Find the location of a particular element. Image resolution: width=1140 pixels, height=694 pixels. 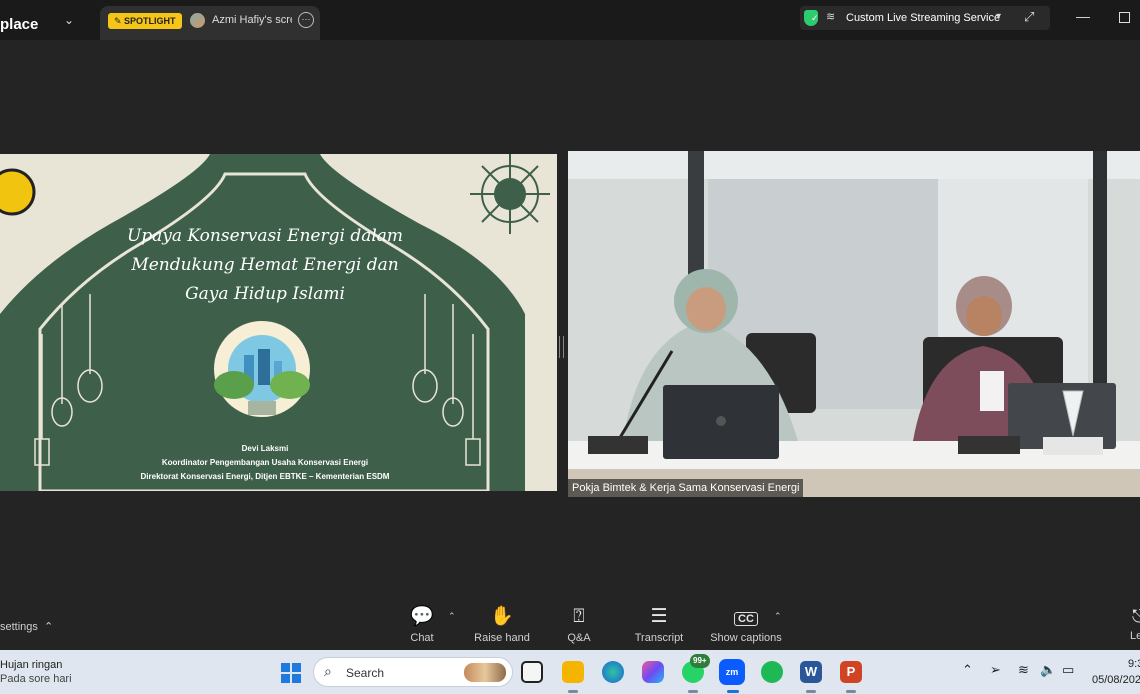

clock-date: 05/08/202 is located at coordinates (1116, 680).